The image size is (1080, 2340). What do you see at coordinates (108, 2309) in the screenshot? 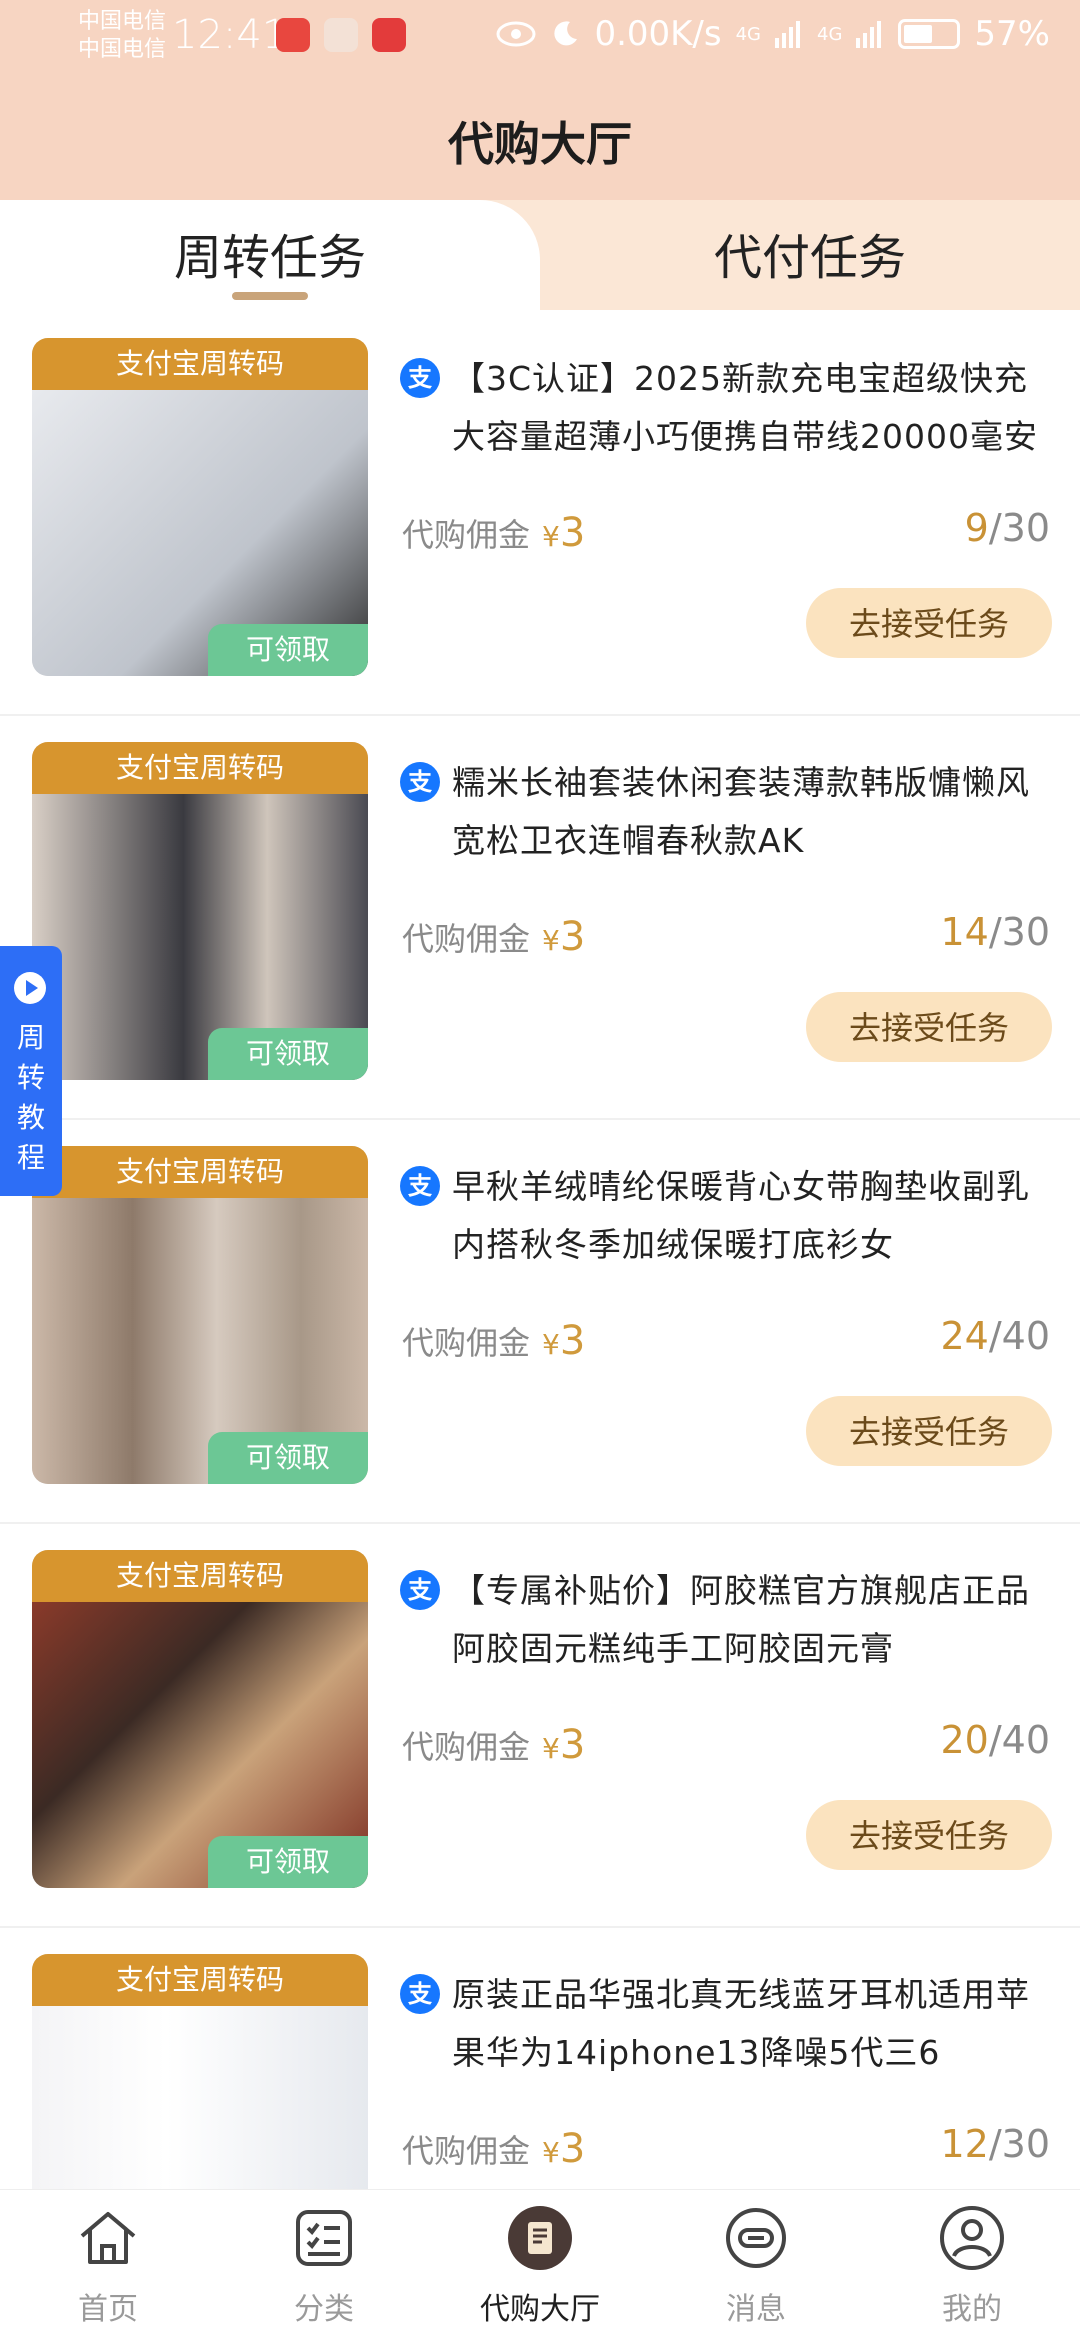
I see `nav-label: 首页` at bounding box center [108, 2309].